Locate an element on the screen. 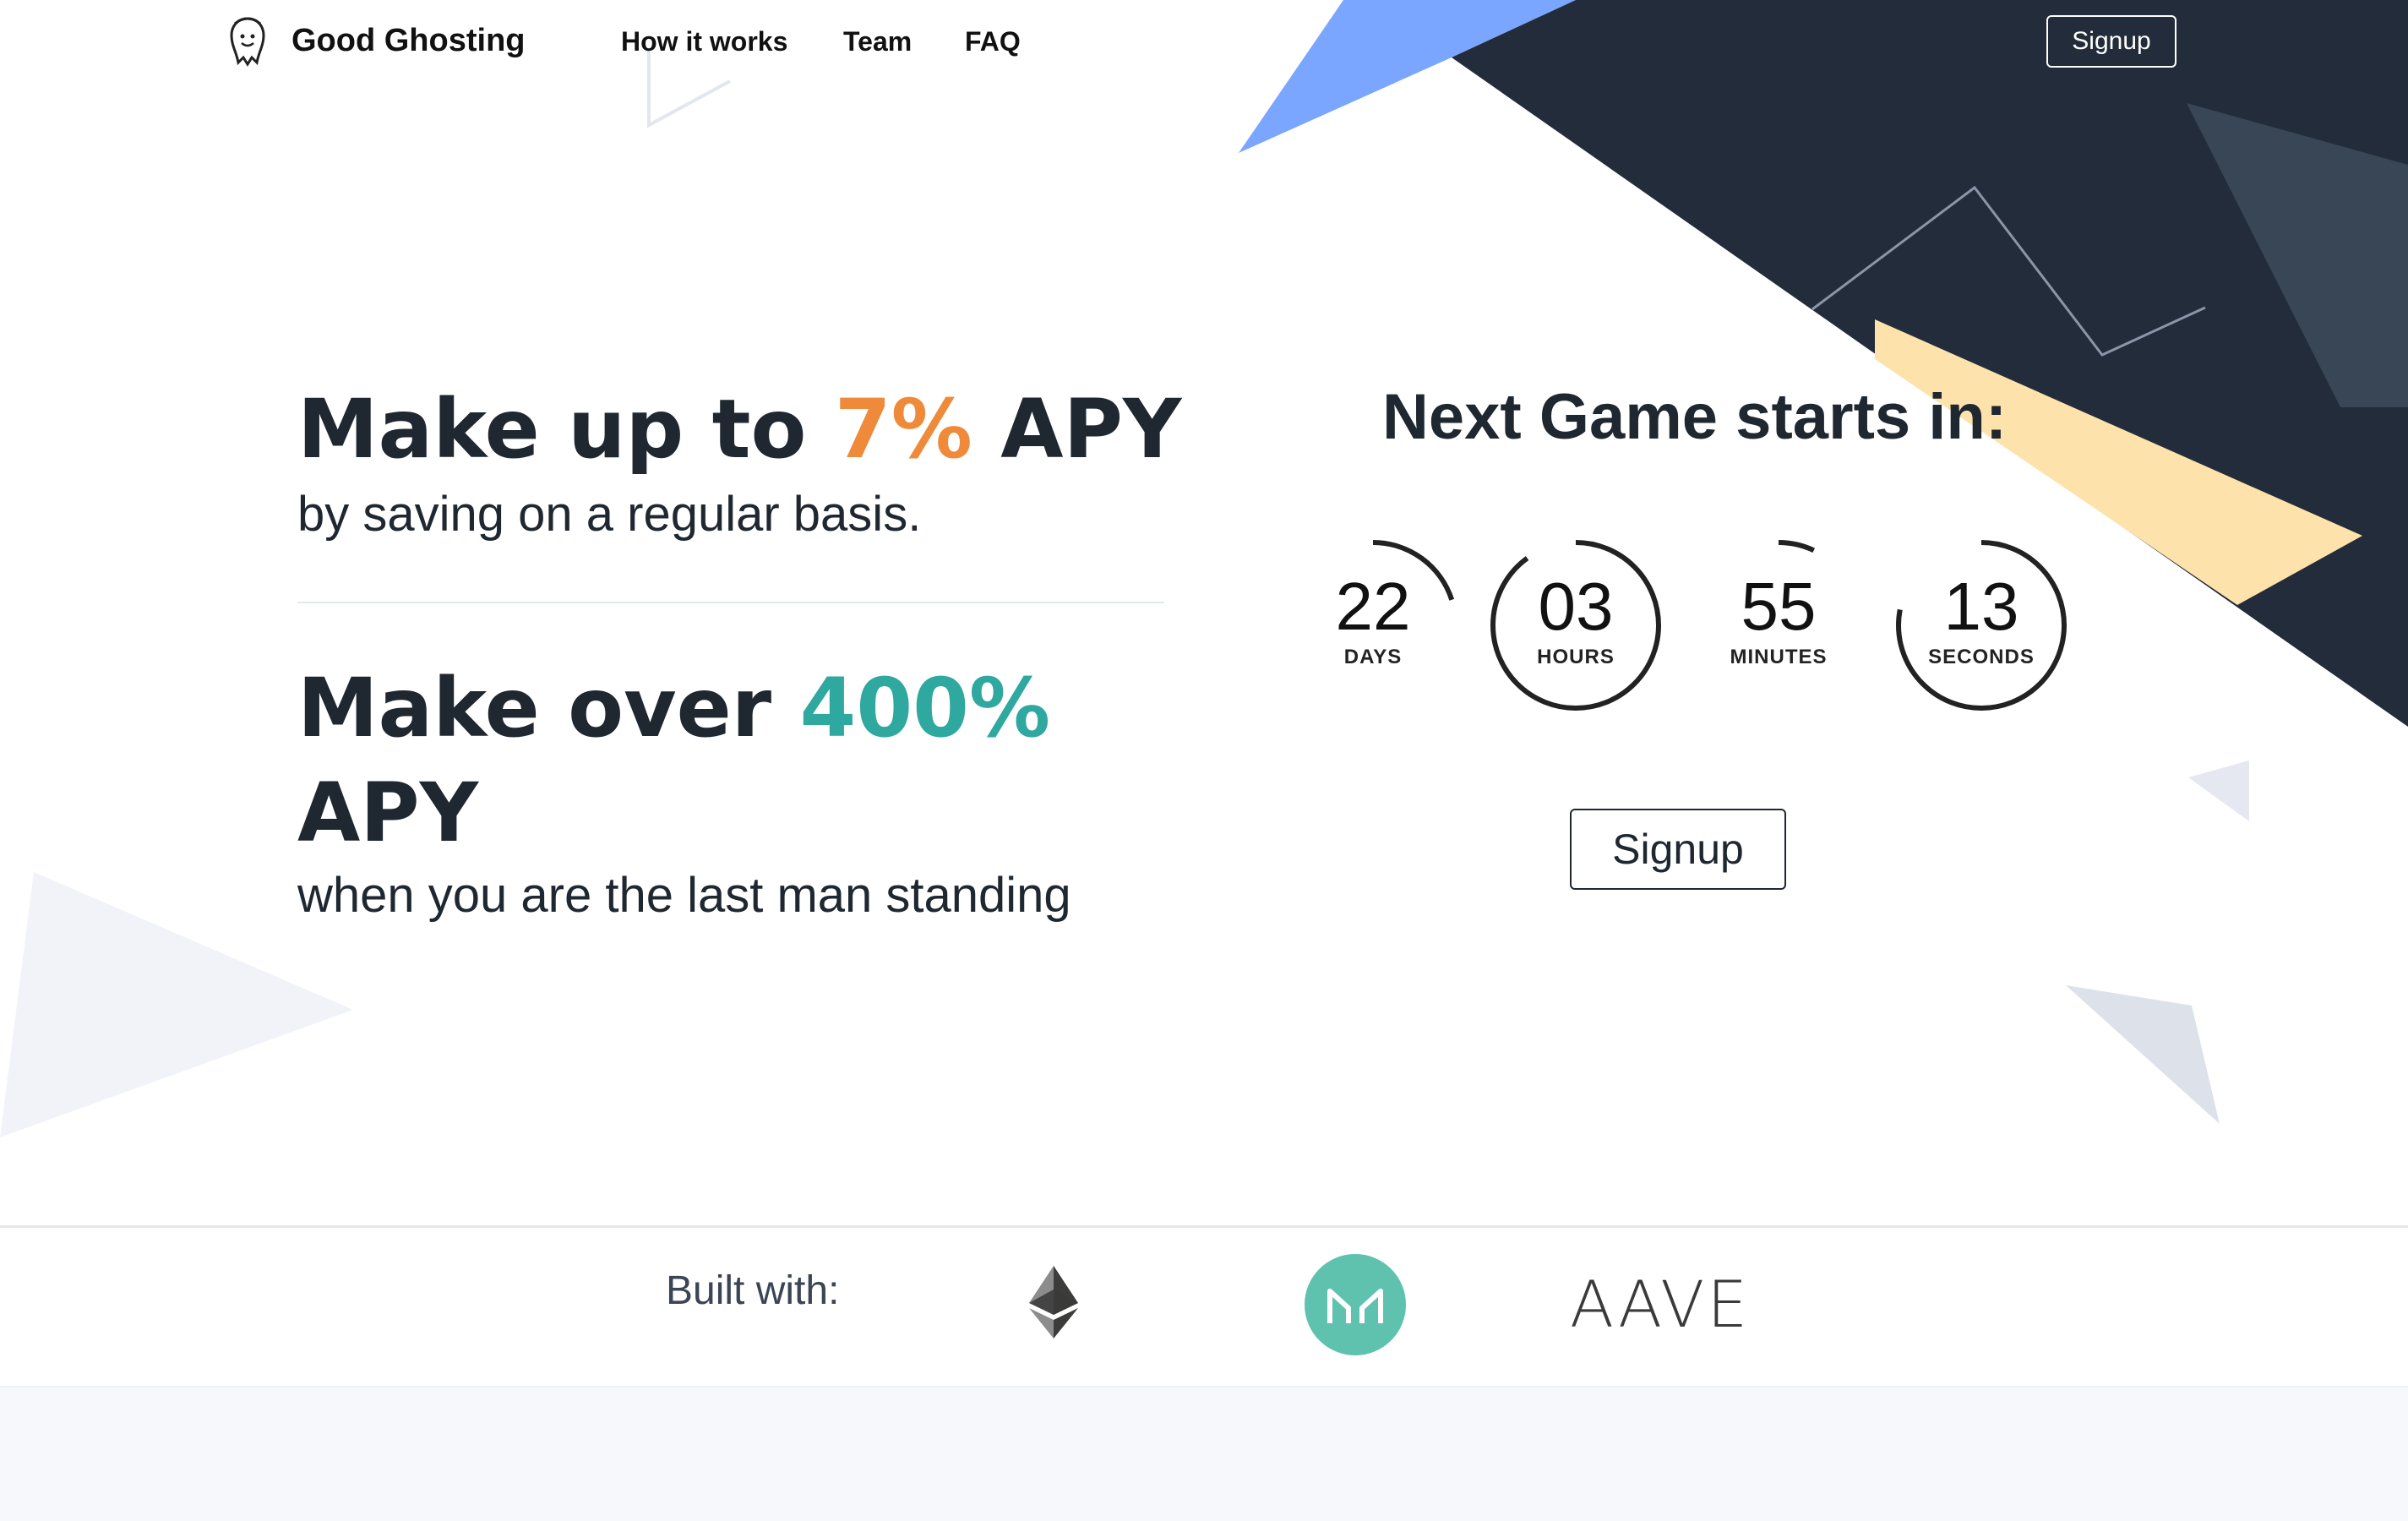 This screenshot has width=2408, height=1521. ghost-logo-icon is located at coordinates (247, 41).